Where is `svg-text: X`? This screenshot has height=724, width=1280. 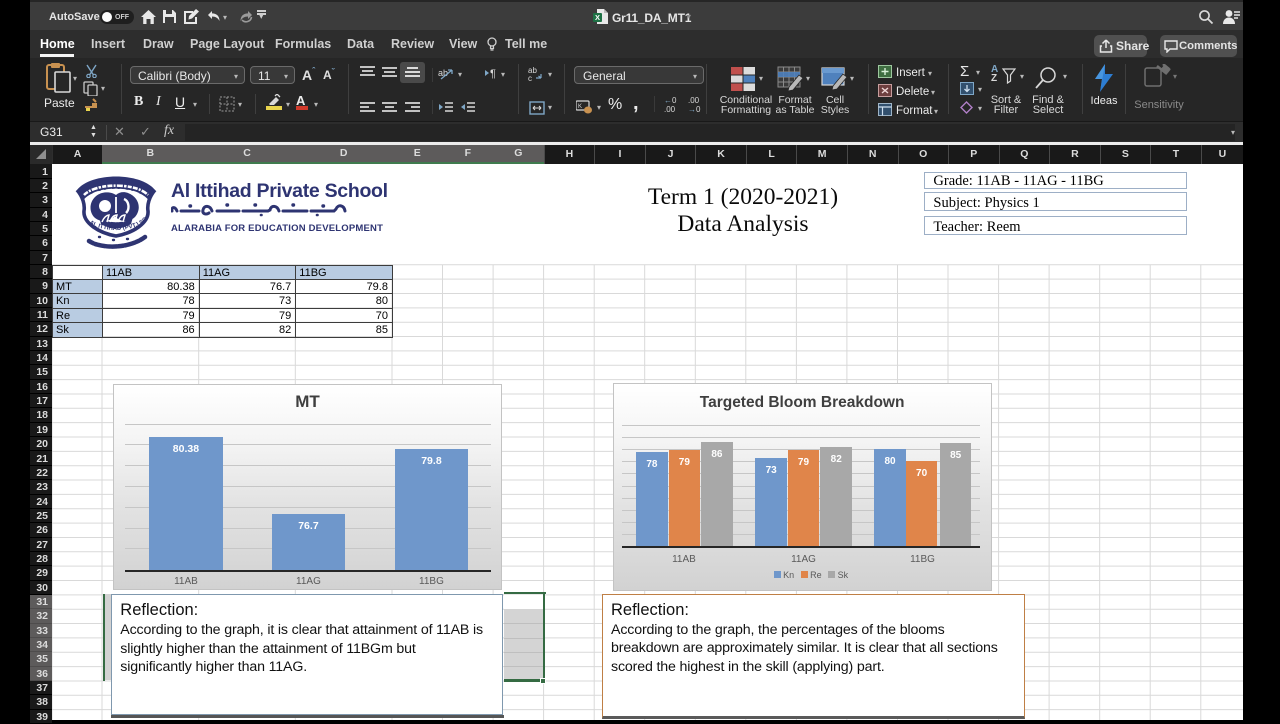
svg-text: X is located at coordinates (597, 17).